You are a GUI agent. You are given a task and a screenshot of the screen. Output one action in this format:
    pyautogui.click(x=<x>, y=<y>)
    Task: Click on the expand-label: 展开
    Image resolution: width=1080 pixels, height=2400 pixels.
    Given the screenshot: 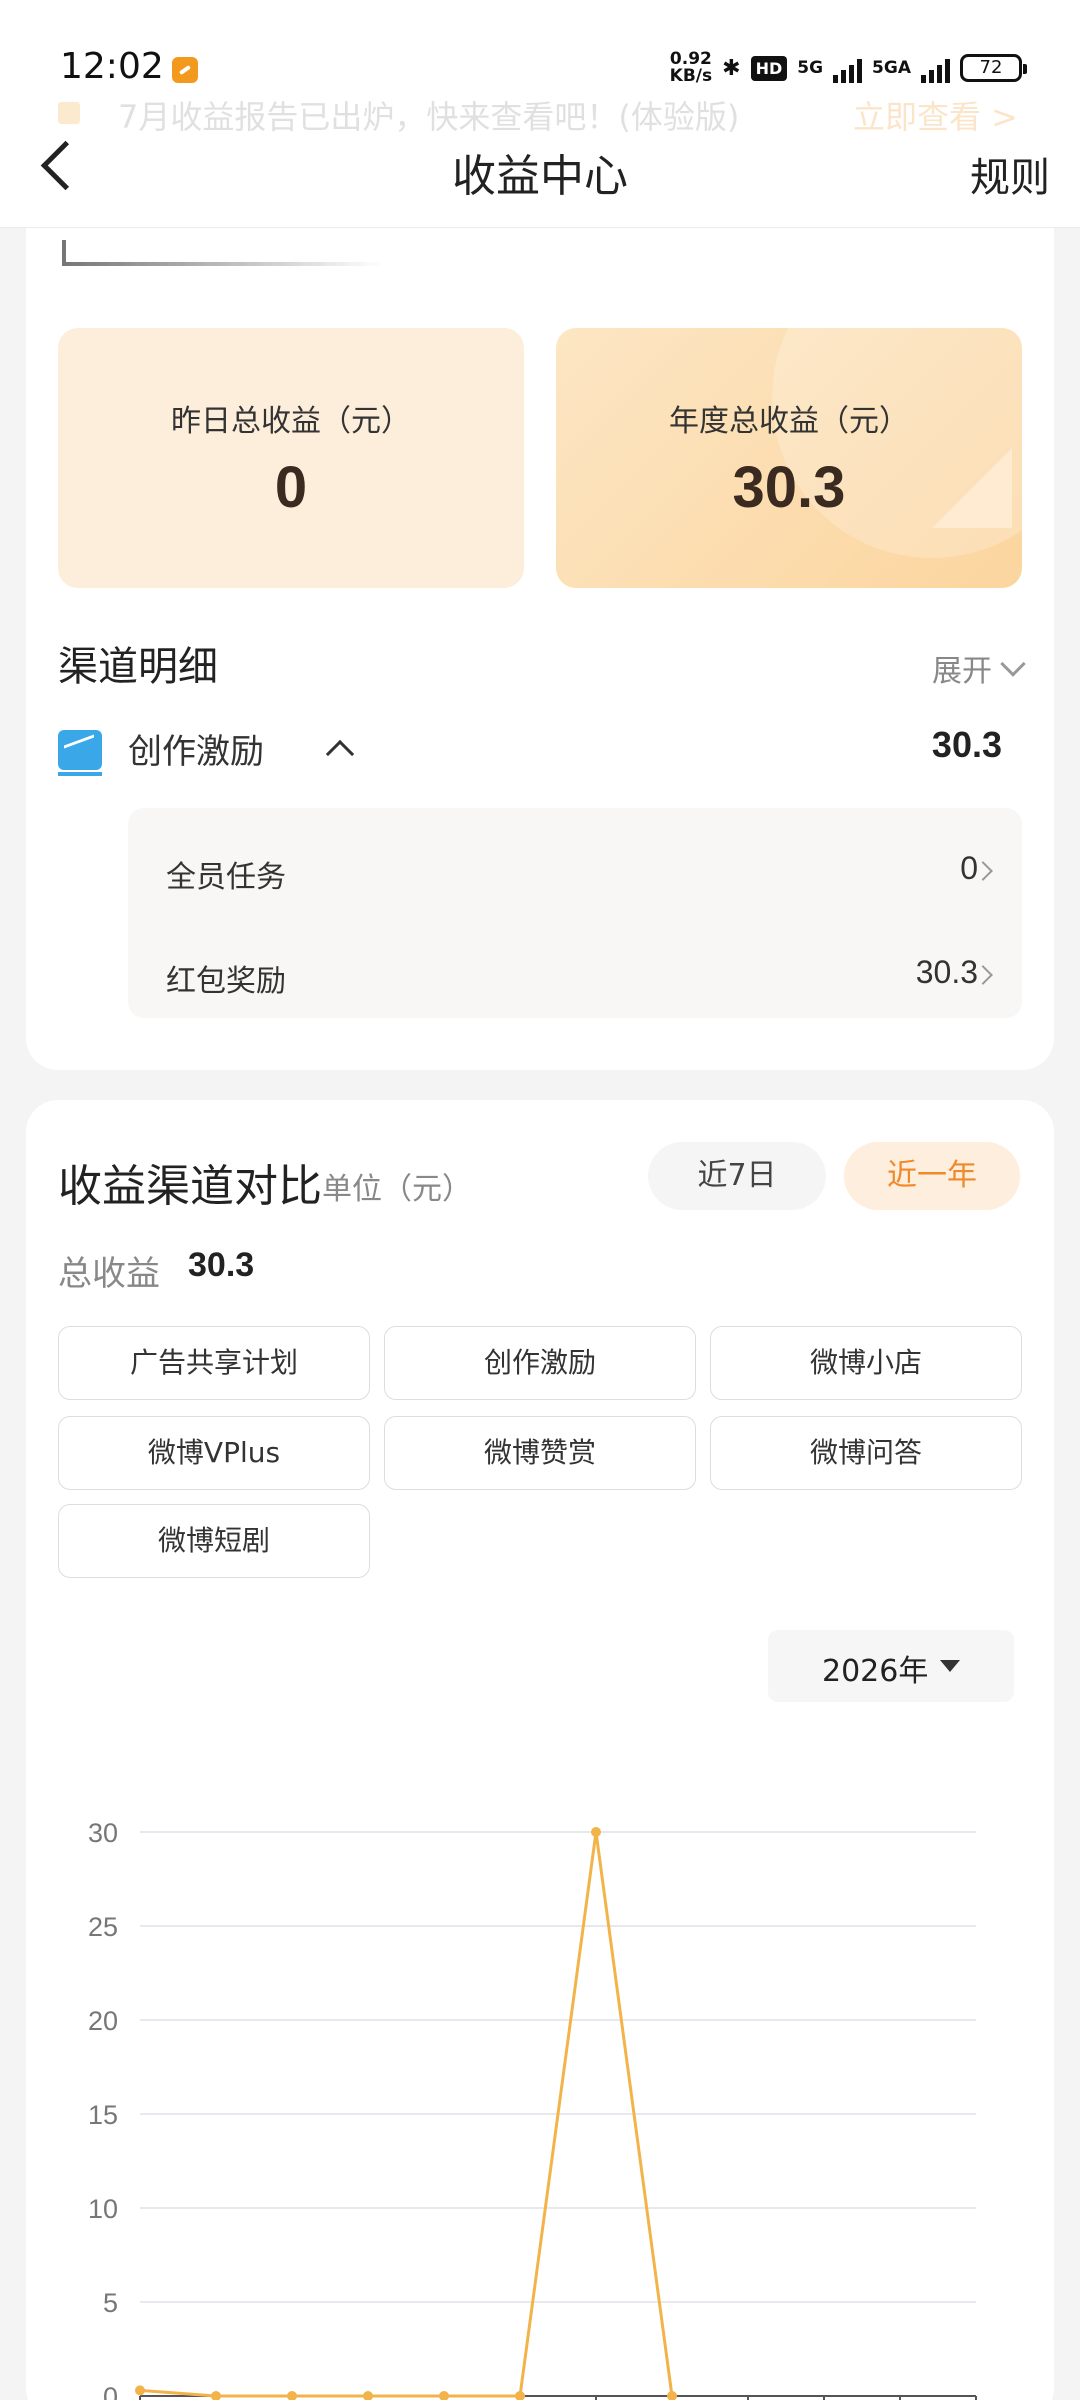 What is the action you would take?
    pyautogui.click(x=962, y=671)
    